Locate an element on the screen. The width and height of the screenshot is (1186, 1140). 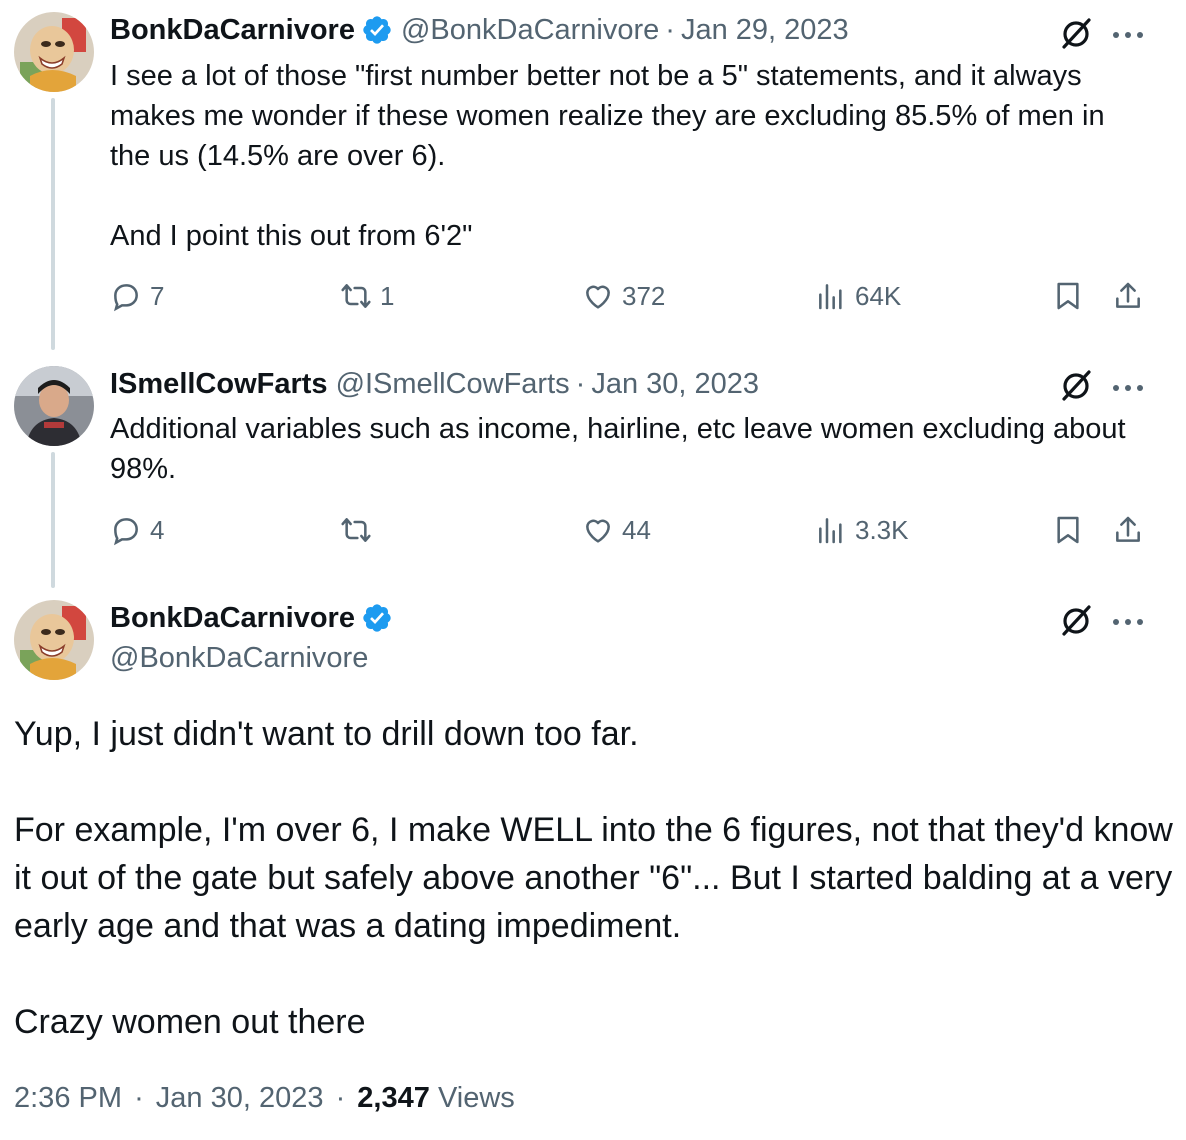
reply-button: 7 is located at coordinates (137, 296).